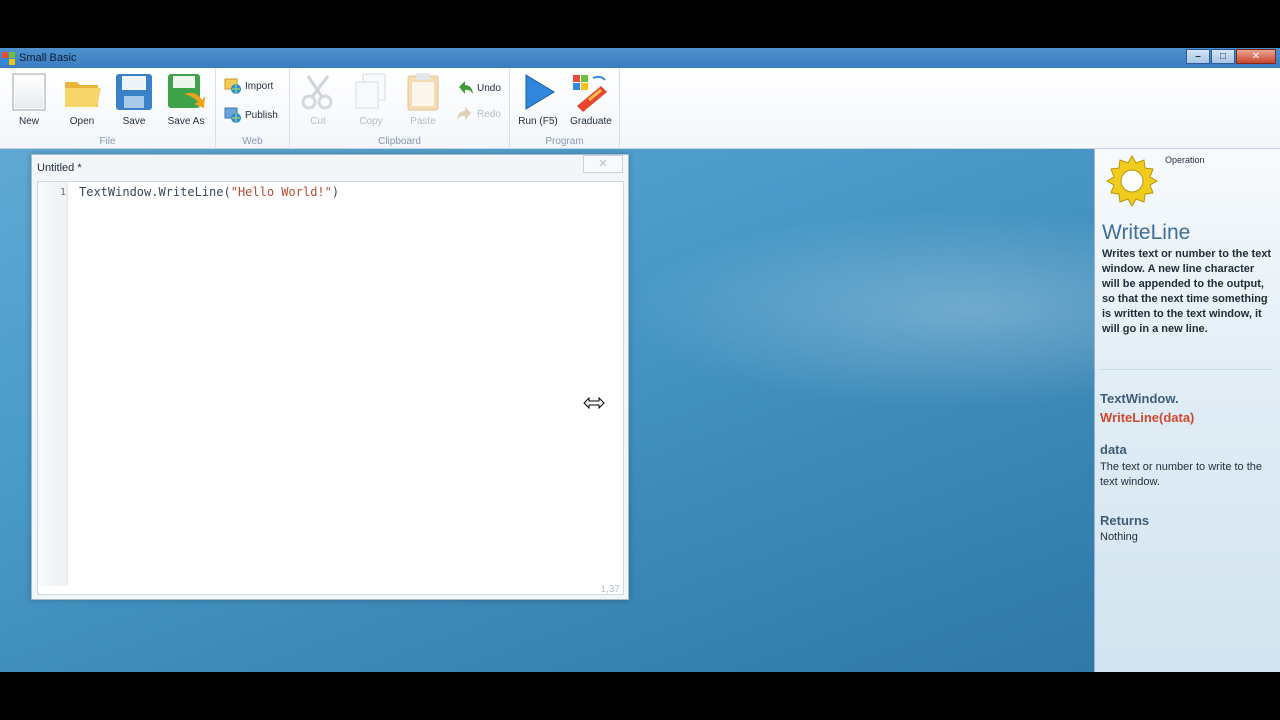 The image size is (1280, 720). Describe the element at coordinates (186, 92) in the screenshot. I see `save-as-icon` at that location.